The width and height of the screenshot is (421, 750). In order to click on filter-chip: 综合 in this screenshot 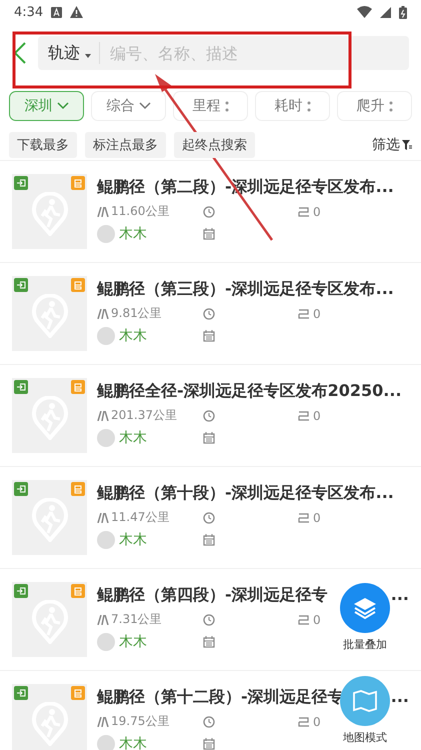, I will do `click(128, 106)`.